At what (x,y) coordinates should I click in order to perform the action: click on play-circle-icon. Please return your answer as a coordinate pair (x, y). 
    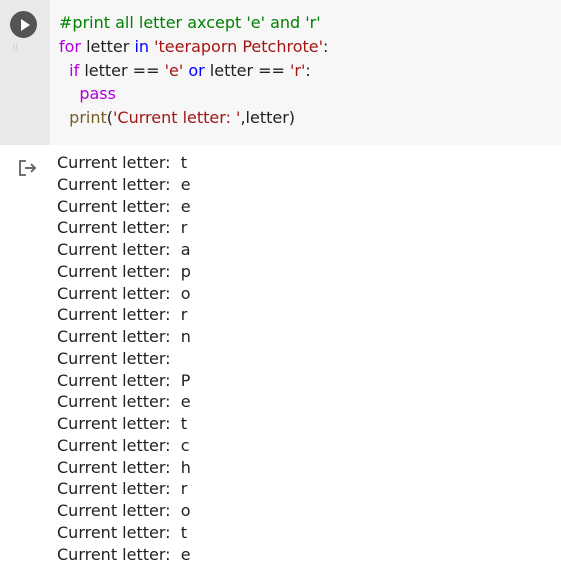
    Looking at the image, I should click on (23, 24).